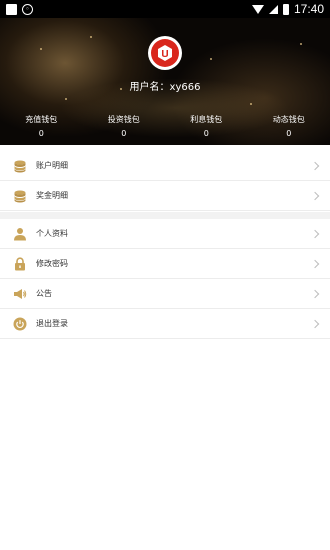 The width and height of the screenshot is (330, 550). I want to click on menu-item-change-password: 修改密码, so click(165, 264).